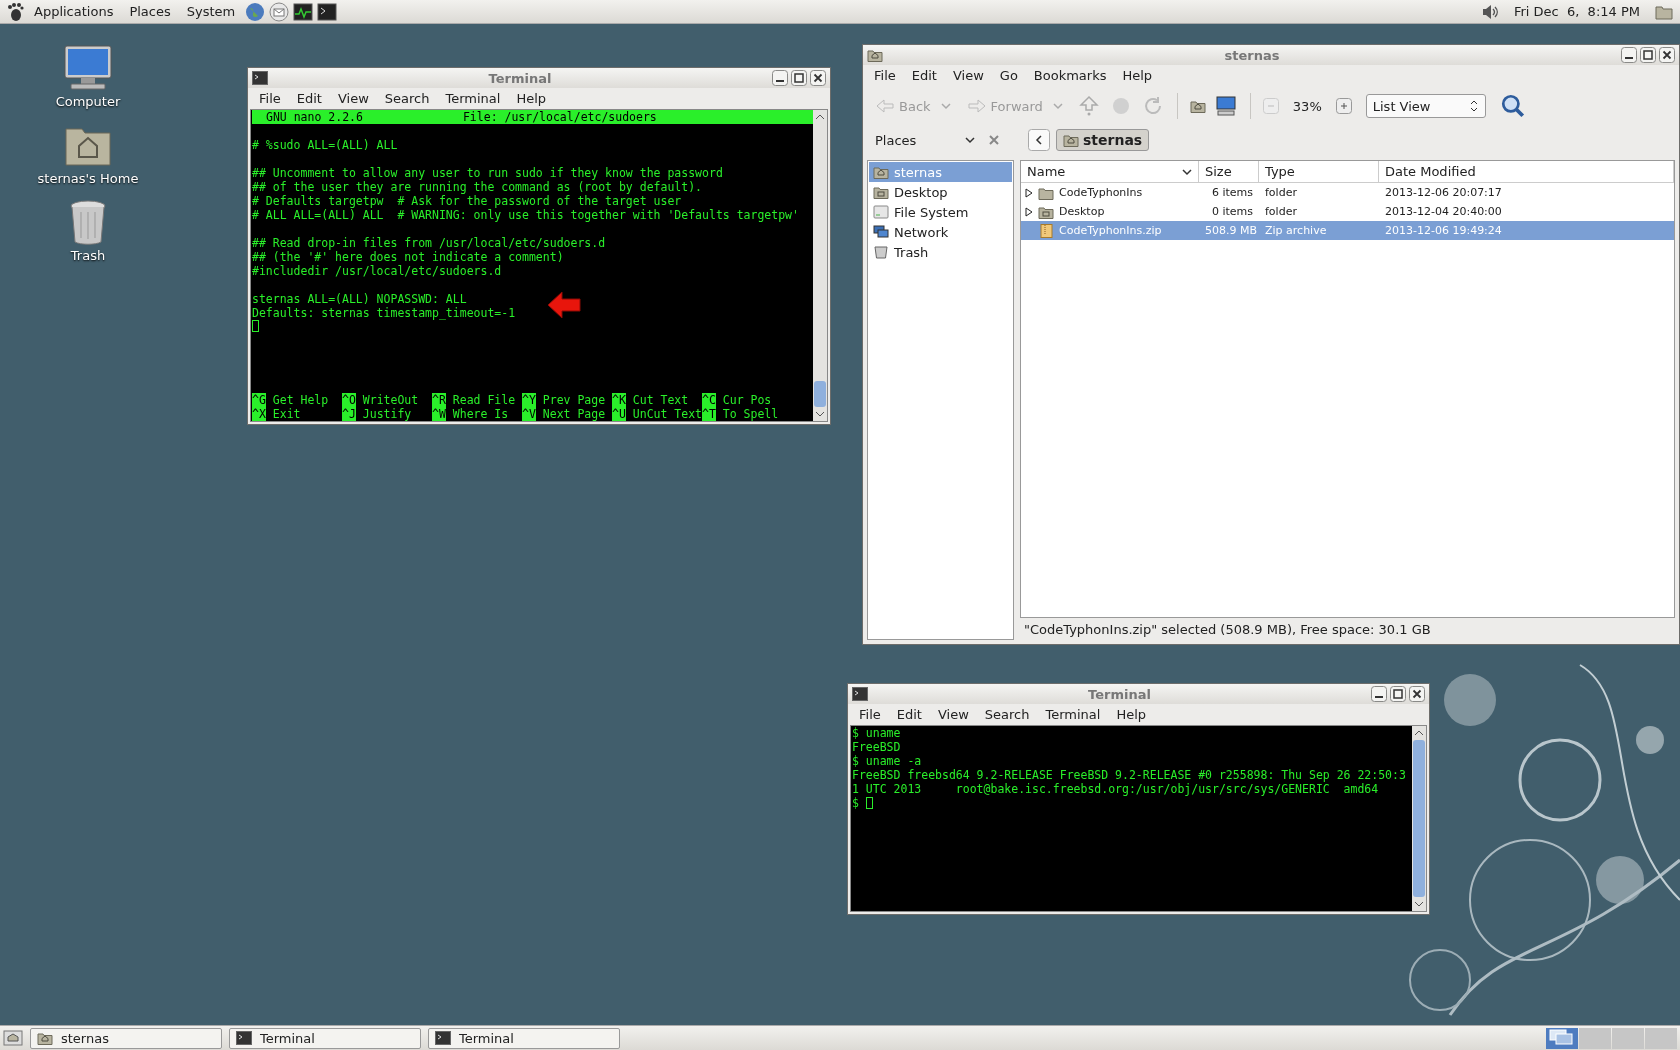 The image size is (1680, 1050). What do you see at coordinates (1110, 171) in the screenshot?
I see `column-header: Name` at bounding box center [1110, 171].